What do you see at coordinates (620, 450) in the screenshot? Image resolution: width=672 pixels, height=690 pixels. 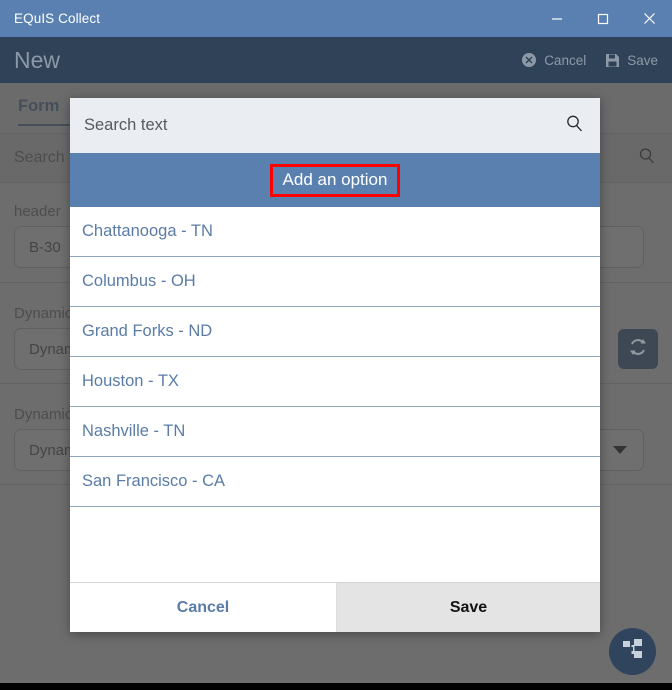 I see `chevron-down-icon` at bounding box center [620, 450].